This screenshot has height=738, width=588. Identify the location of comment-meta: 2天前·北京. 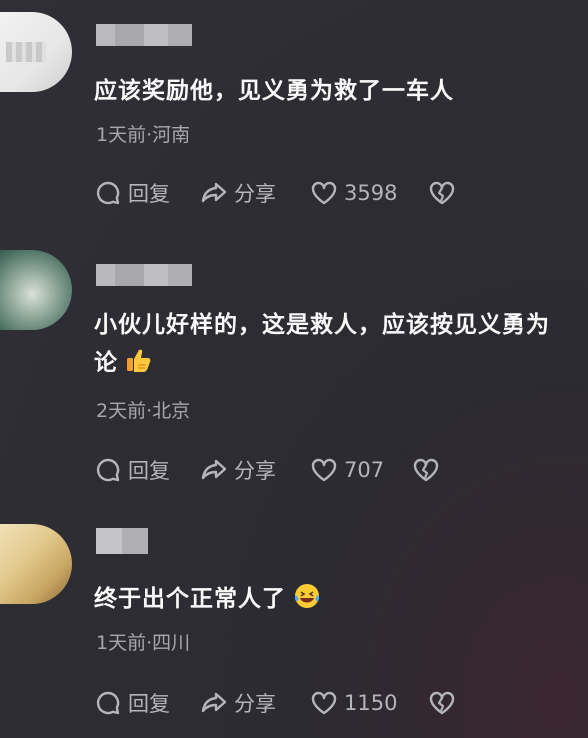
(143, 411).